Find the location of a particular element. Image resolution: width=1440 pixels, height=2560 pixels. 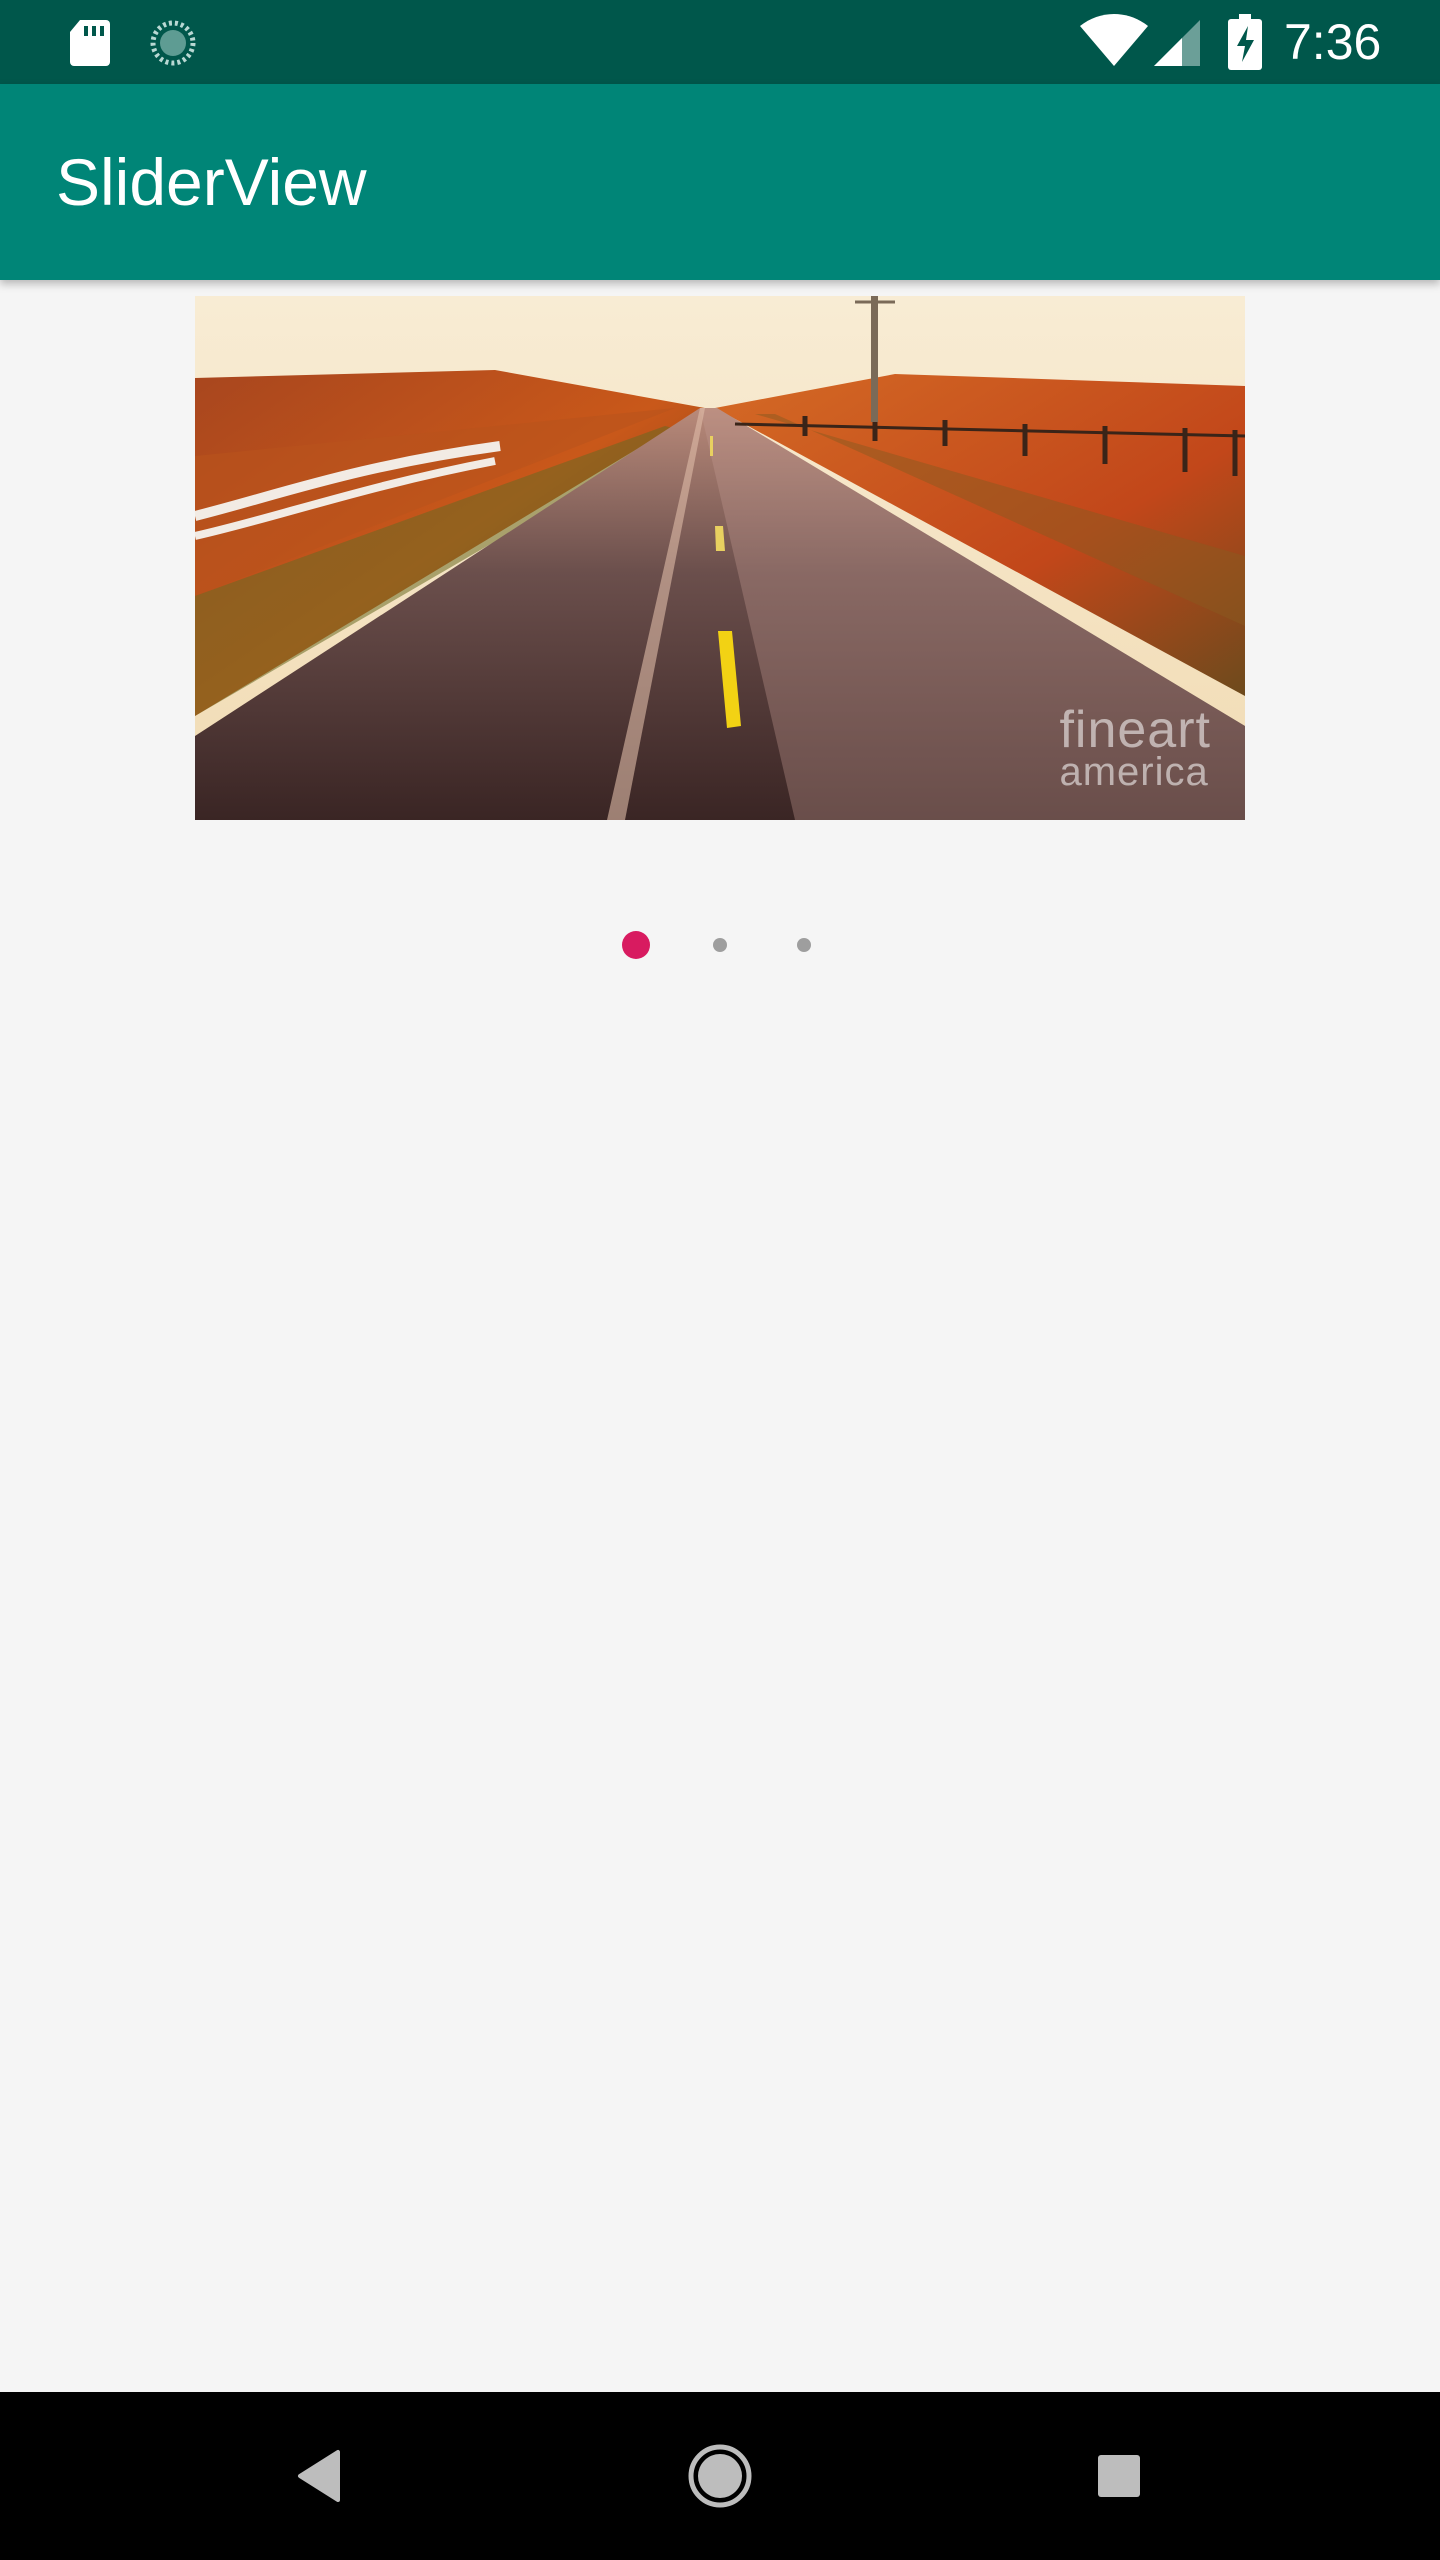

app-bar: SliderView is located at coordinates (720, 182).